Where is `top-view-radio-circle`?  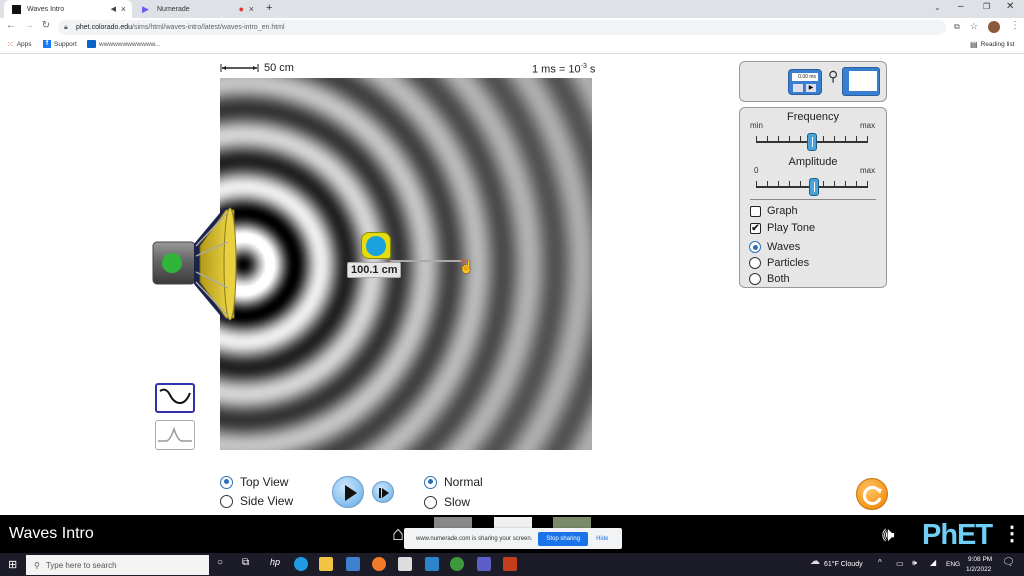
top-view-radio-circle is located at coordinates (226, 482).